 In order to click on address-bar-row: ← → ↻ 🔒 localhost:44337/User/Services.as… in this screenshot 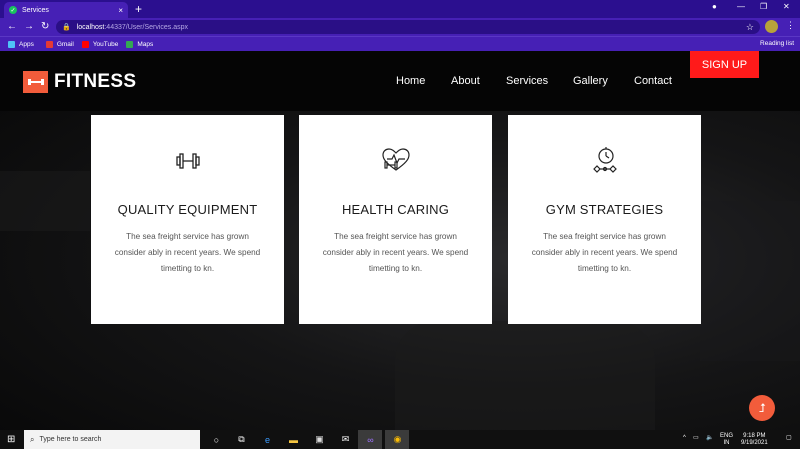, I will do `click(400, 27)`.